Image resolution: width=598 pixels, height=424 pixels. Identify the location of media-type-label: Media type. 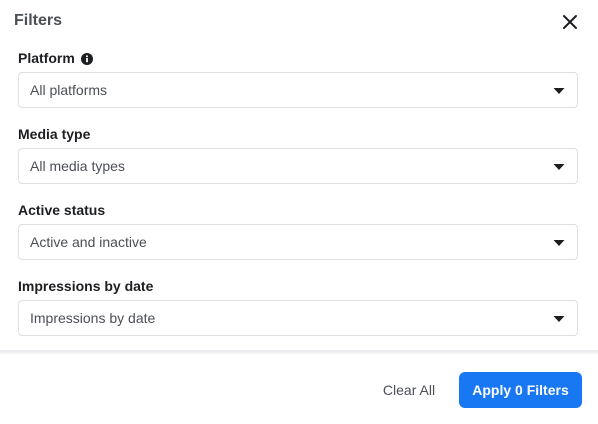
(54, 134).